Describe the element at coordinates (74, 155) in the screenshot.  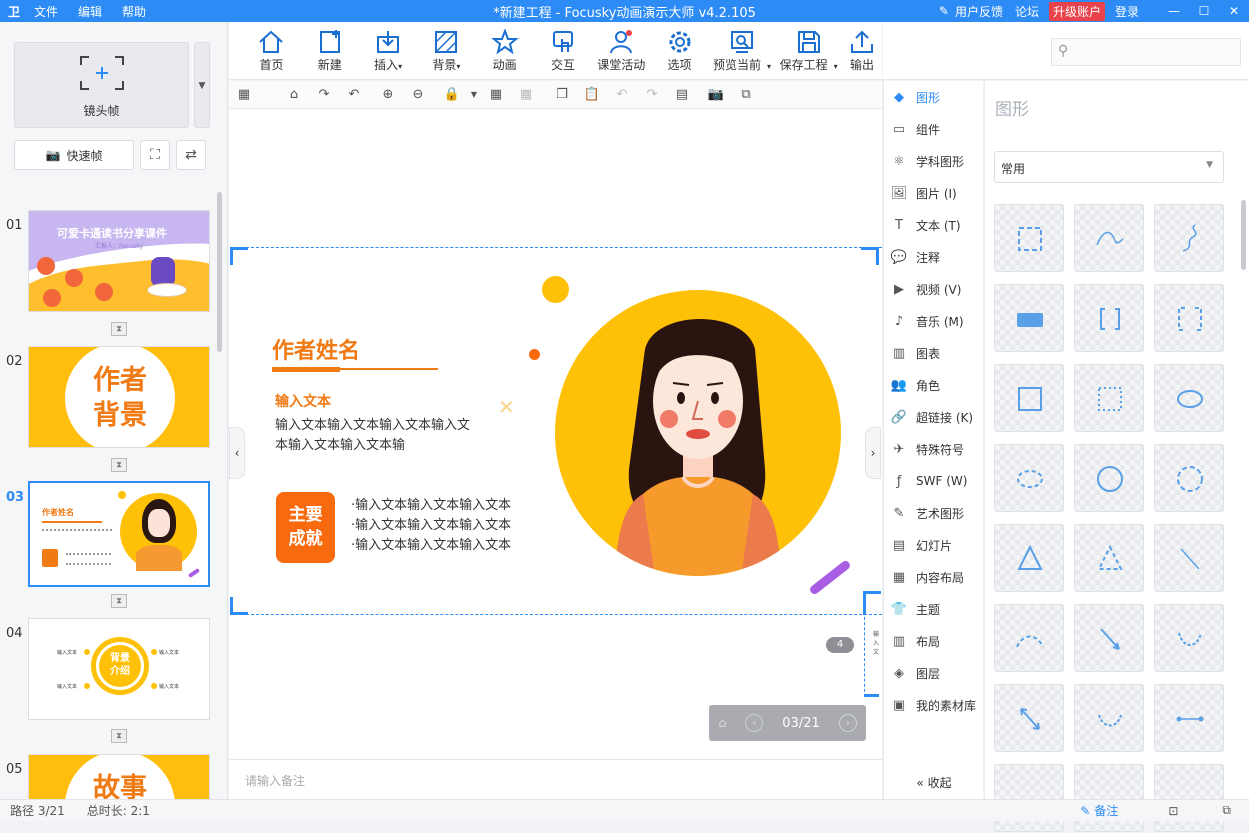
I see `quick-frame-button: 📷 快速帧` at that location.